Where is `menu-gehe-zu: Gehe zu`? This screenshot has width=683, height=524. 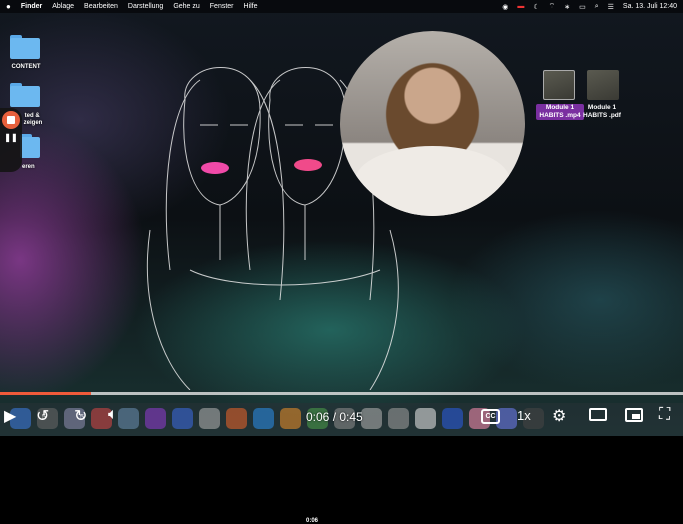 menu-gehe-zu: Gehe zu is located at coordinates (186, 6).